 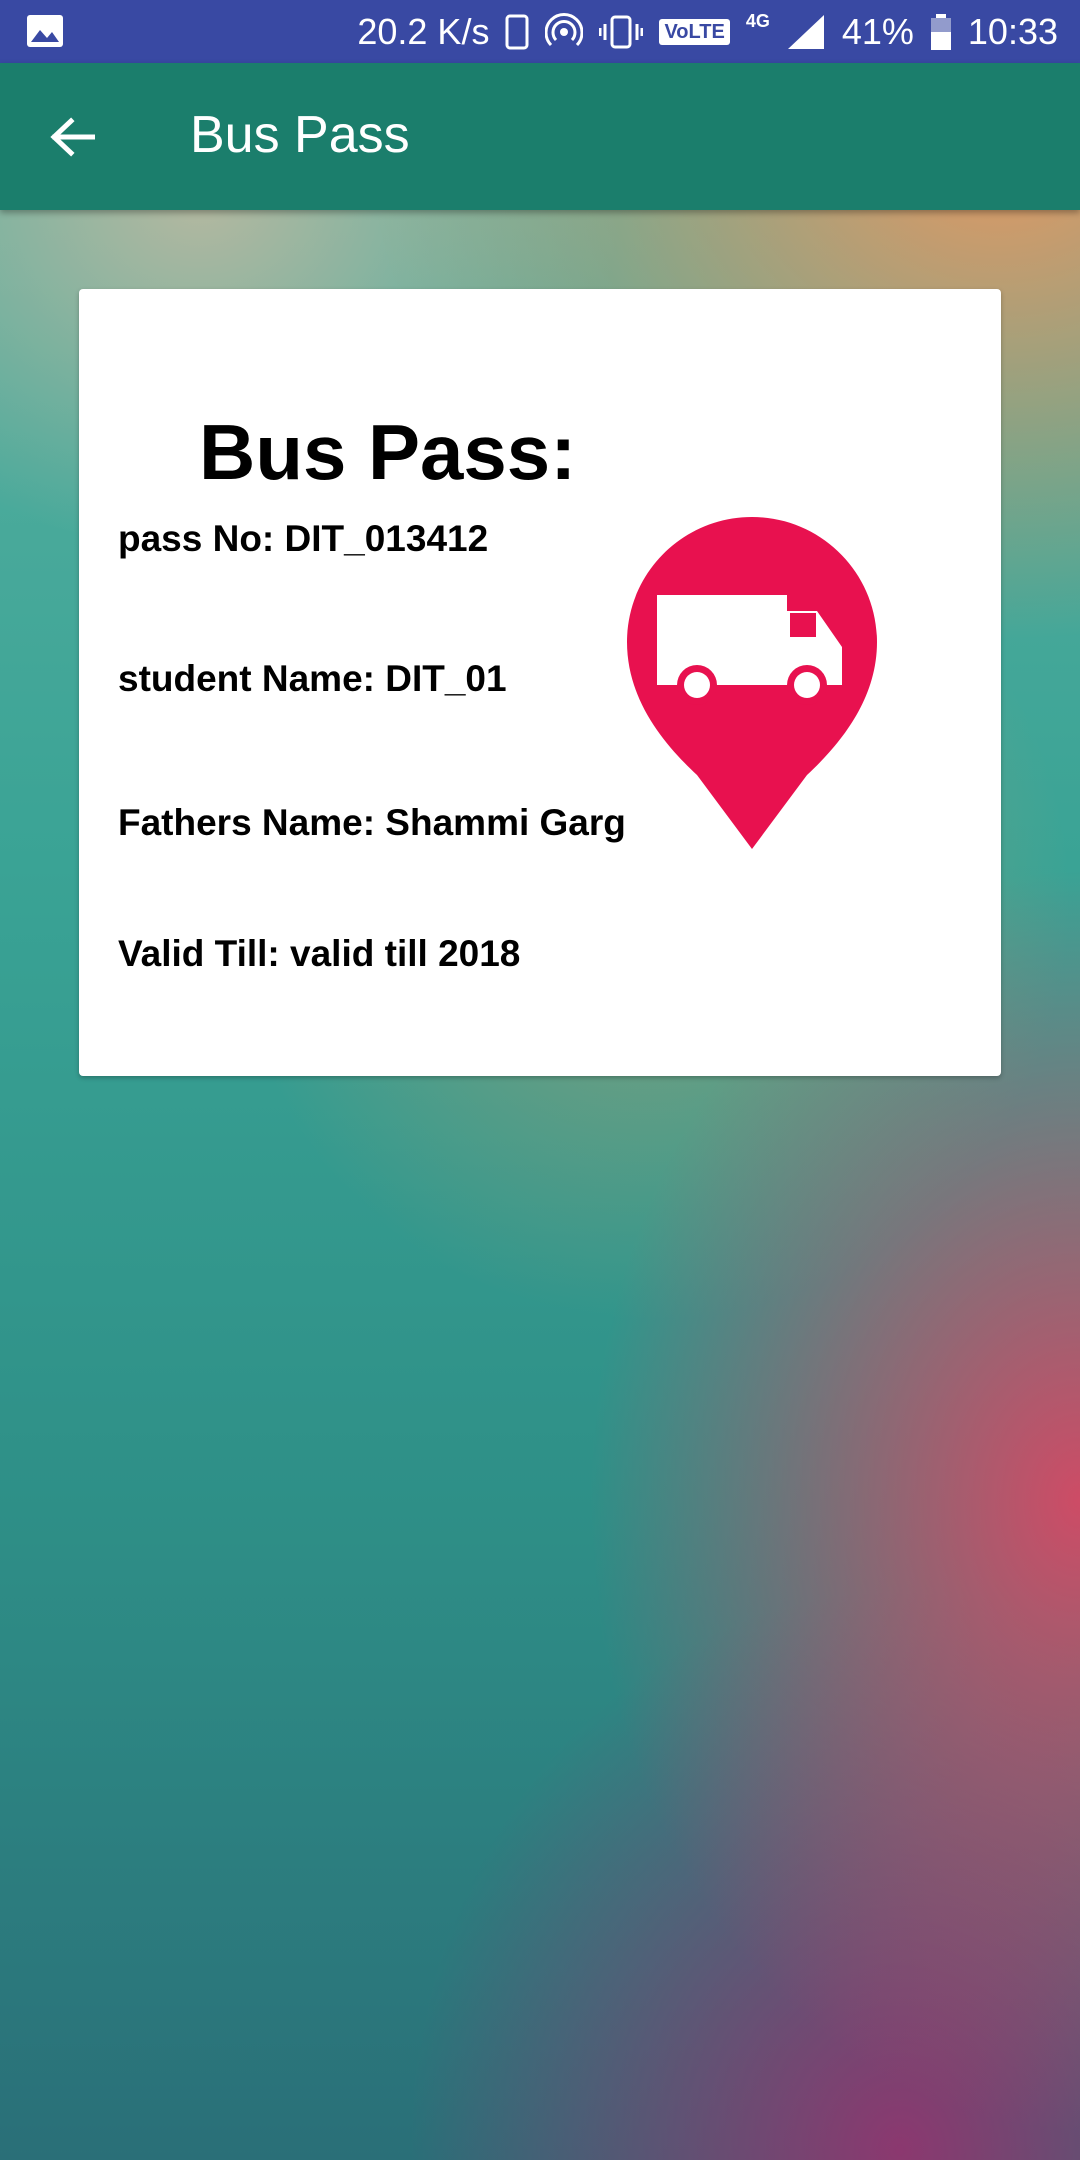 What do you see at coordinates (300, 135) in the screenshot?
I see `app-bar-title: Bus Pass` at bounding box center [300, 135].